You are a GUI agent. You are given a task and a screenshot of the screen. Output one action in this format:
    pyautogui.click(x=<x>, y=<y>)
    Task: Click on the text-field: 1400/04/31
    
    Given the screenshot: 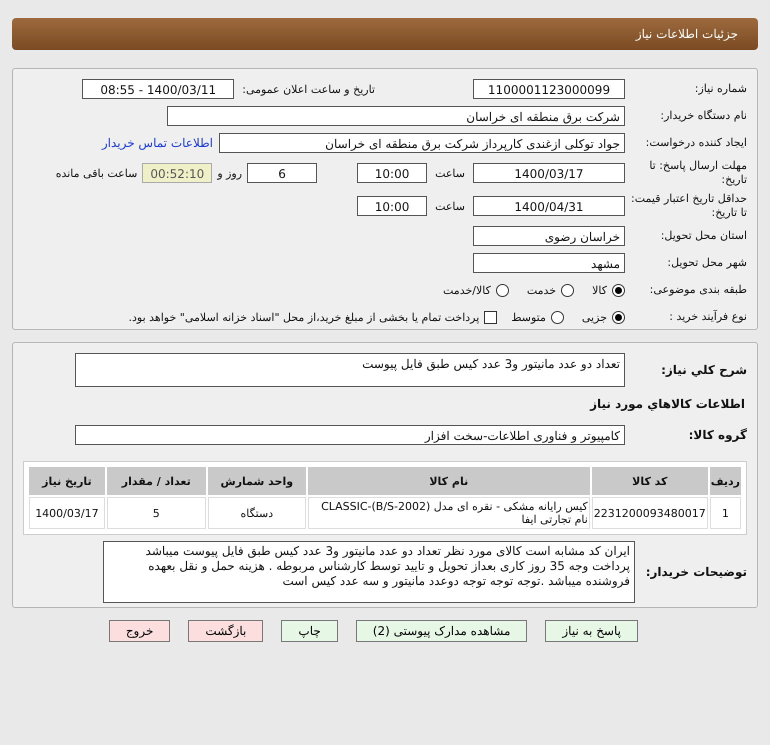 What is the action you would take?
    pyautogui.click(x=549, y=206)
    